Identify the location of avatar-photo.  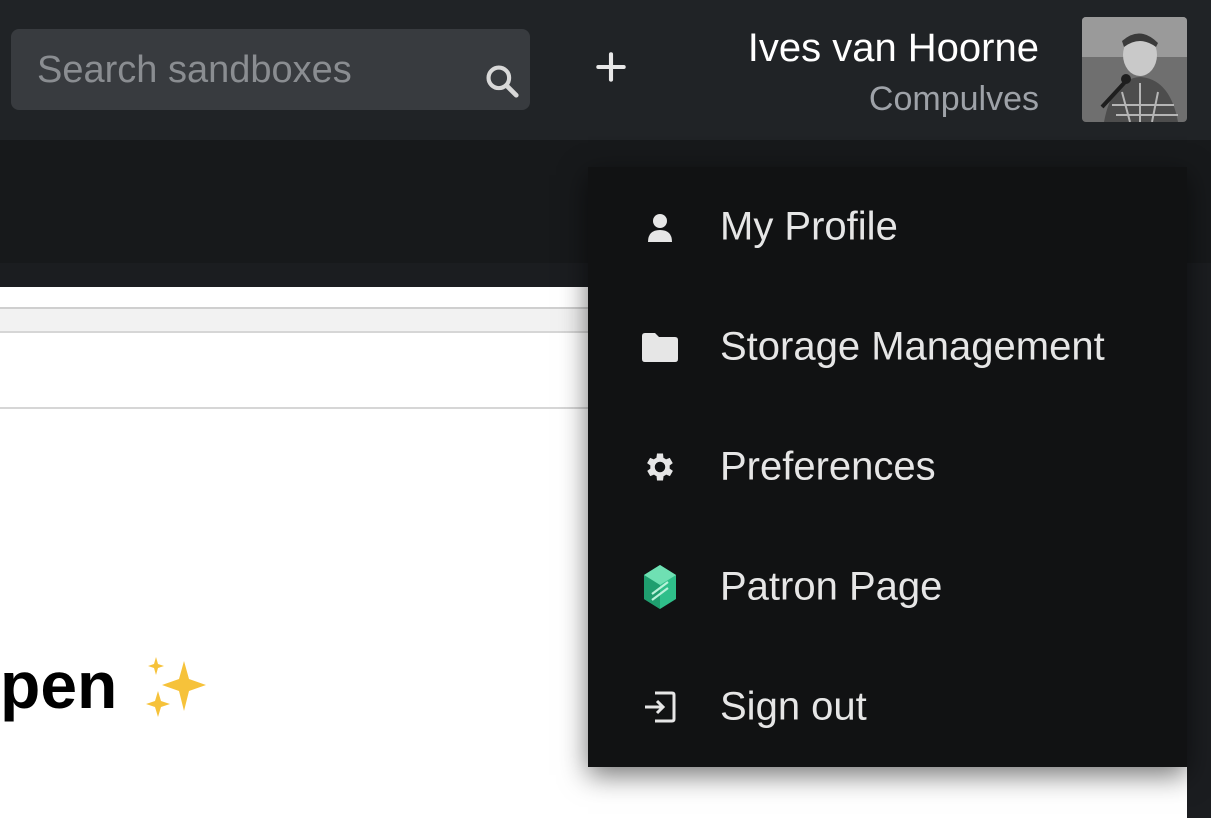
(1134, 69).